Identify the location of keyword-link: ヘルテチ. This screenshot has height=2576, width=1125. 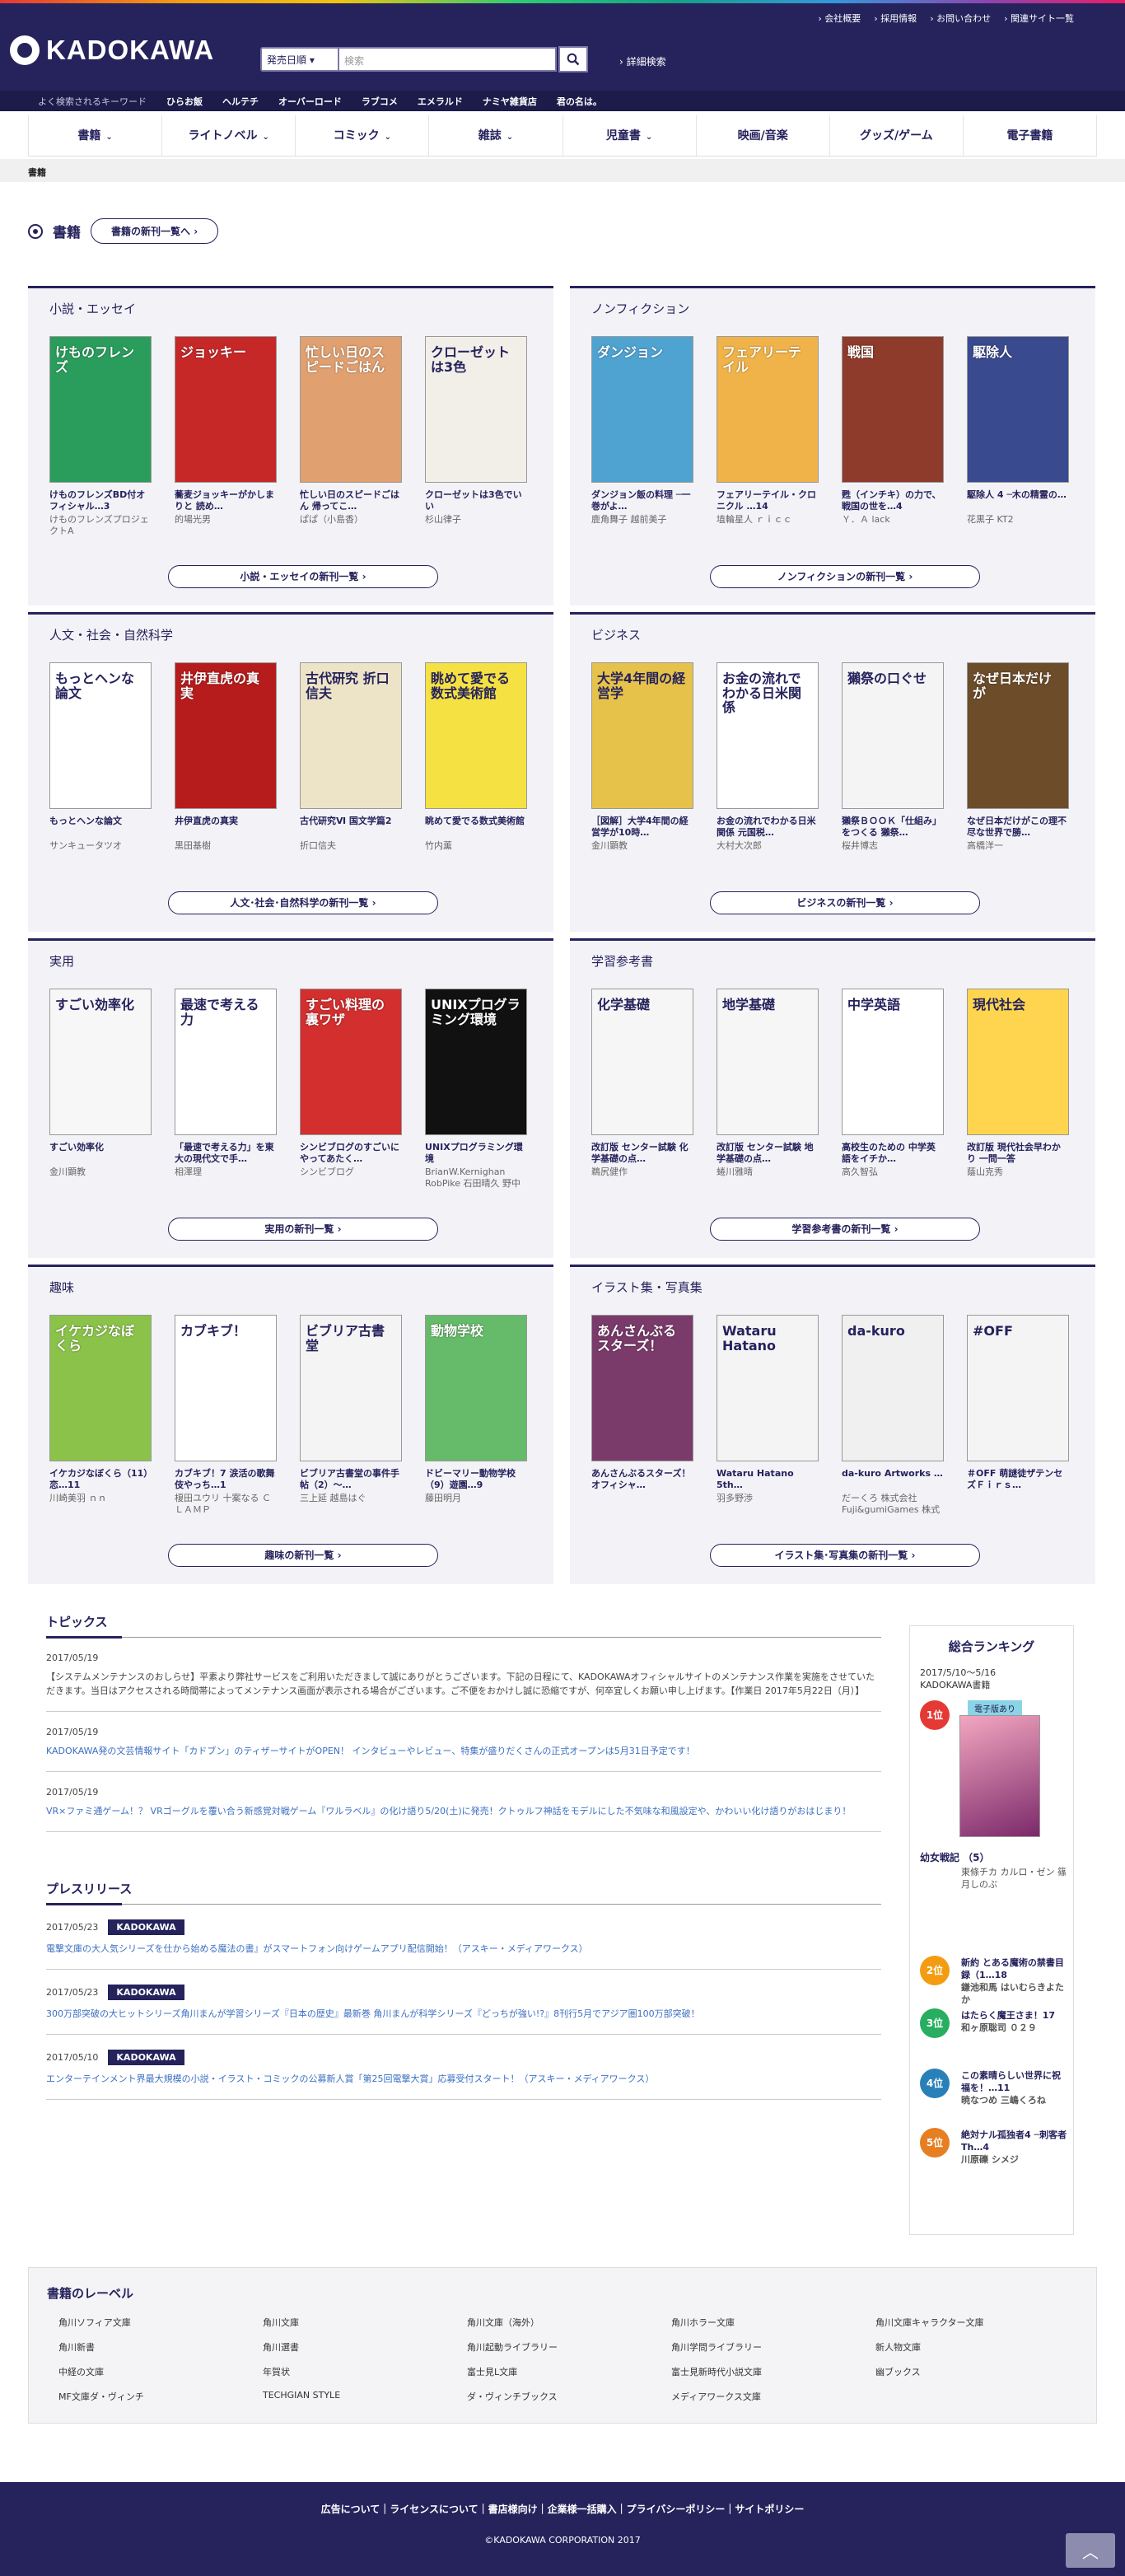
(241, 101).